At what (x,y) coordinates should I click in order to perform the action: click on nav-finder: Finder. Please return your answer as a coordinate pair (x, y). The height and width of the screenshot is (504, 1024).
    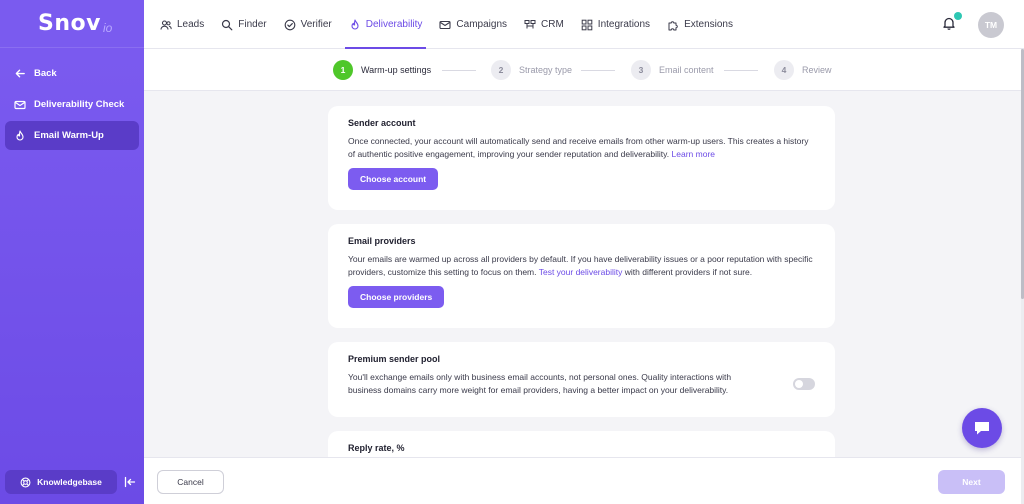
    Looking at the image, I should click on (244, 24).